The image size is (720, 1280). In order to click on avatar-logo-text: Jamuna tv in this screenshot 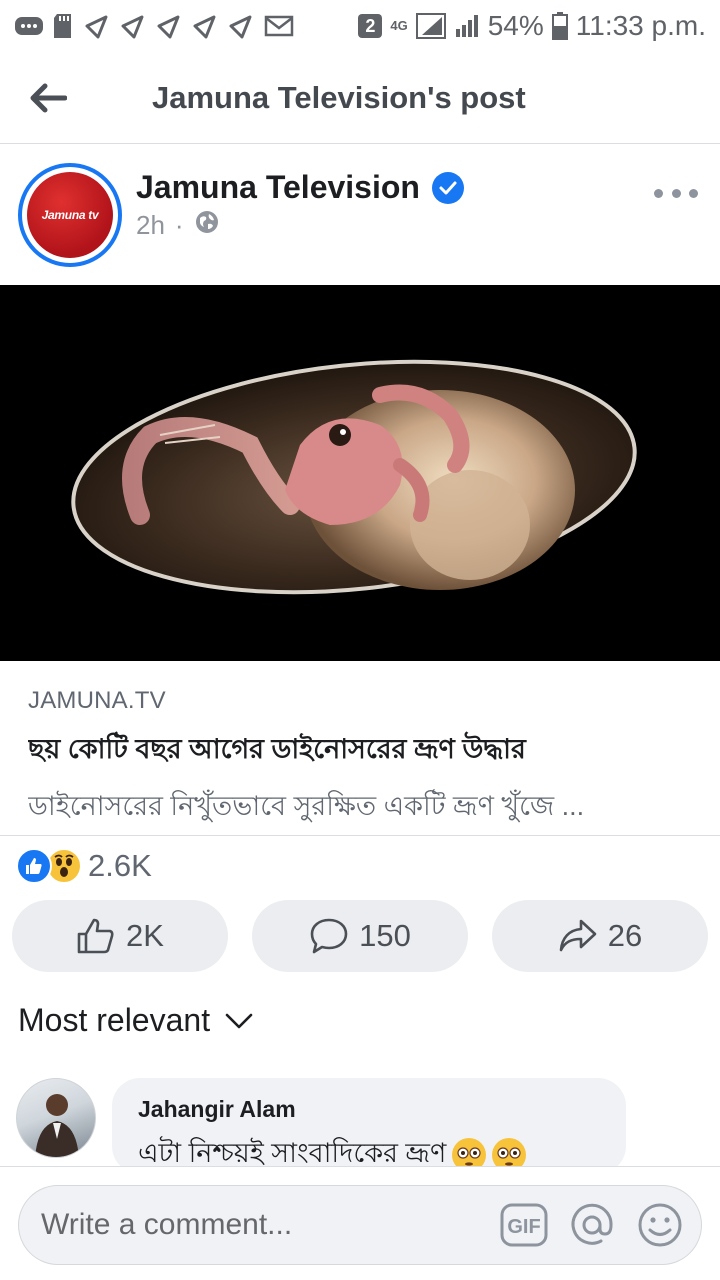, I will do `click(70, 215)`.